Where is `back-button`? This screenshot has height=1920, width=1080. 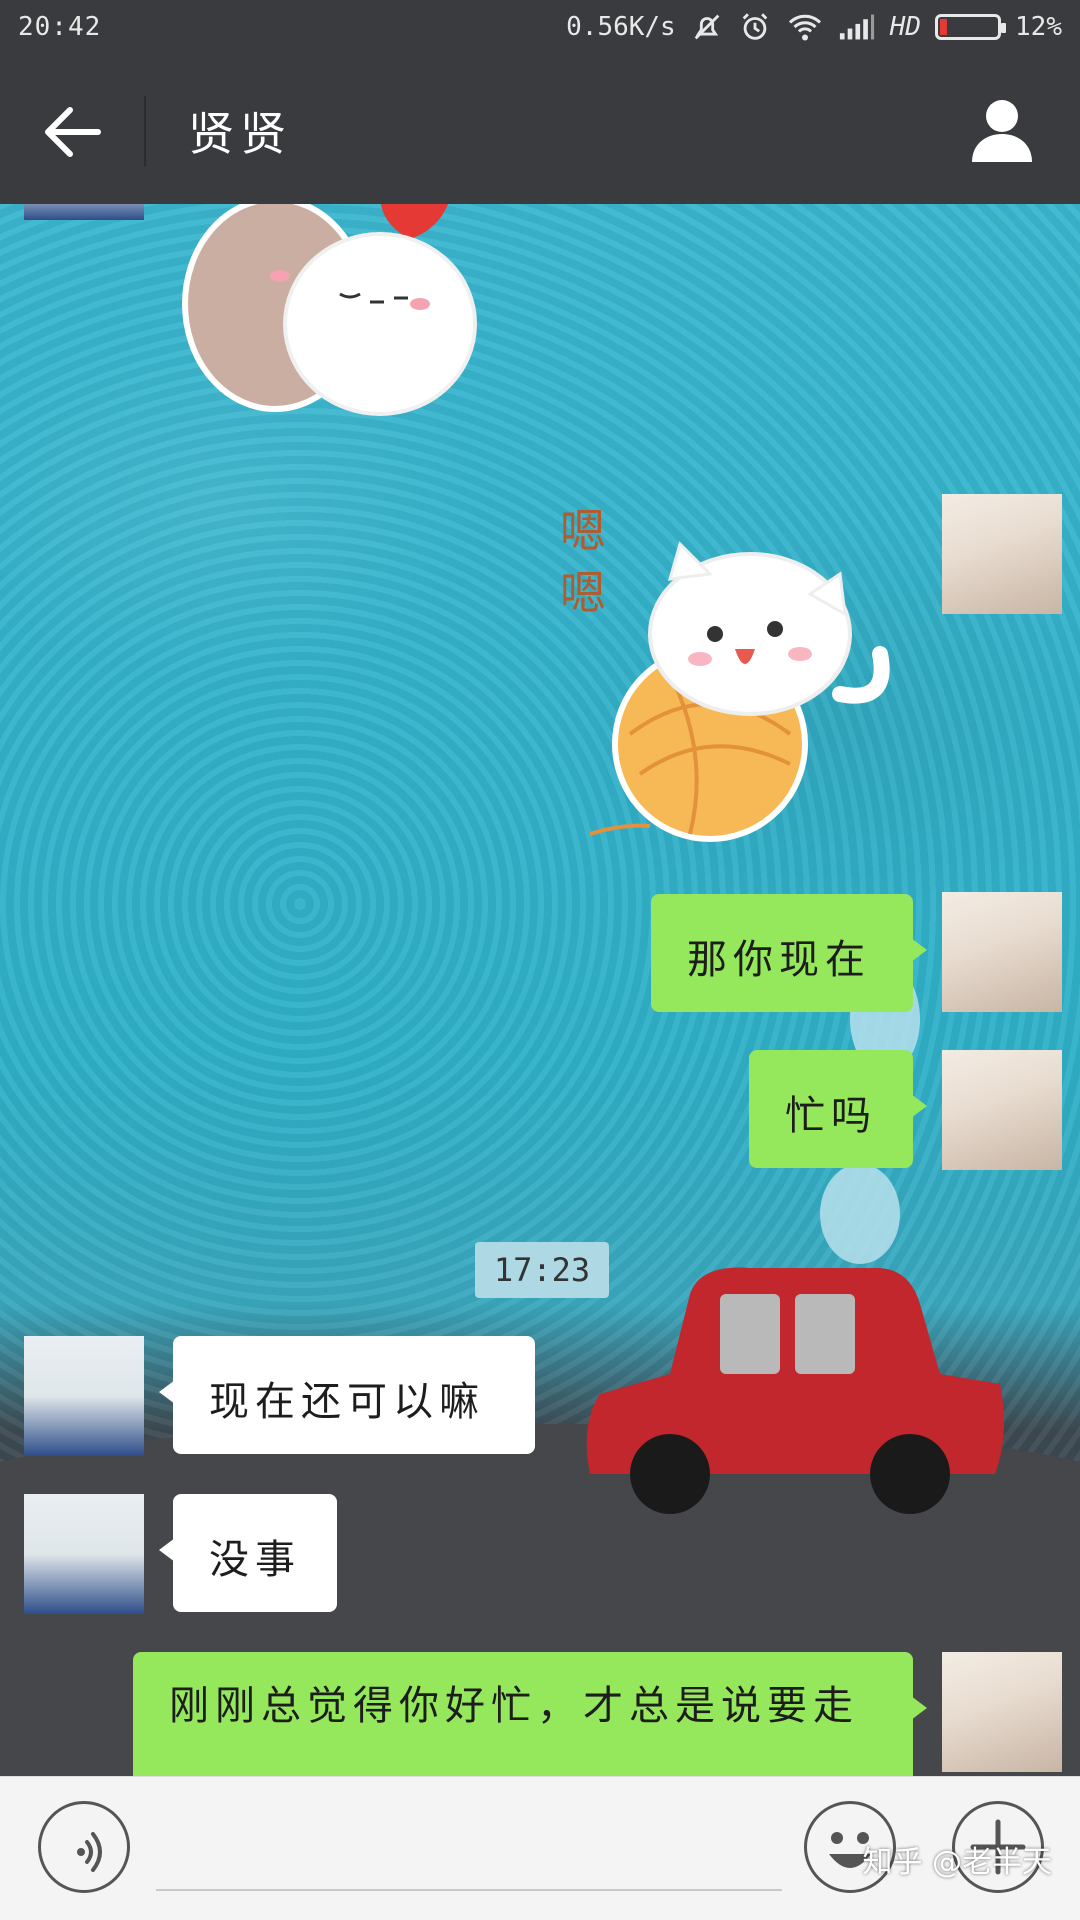
back-button is located at coordinates (73, 132).